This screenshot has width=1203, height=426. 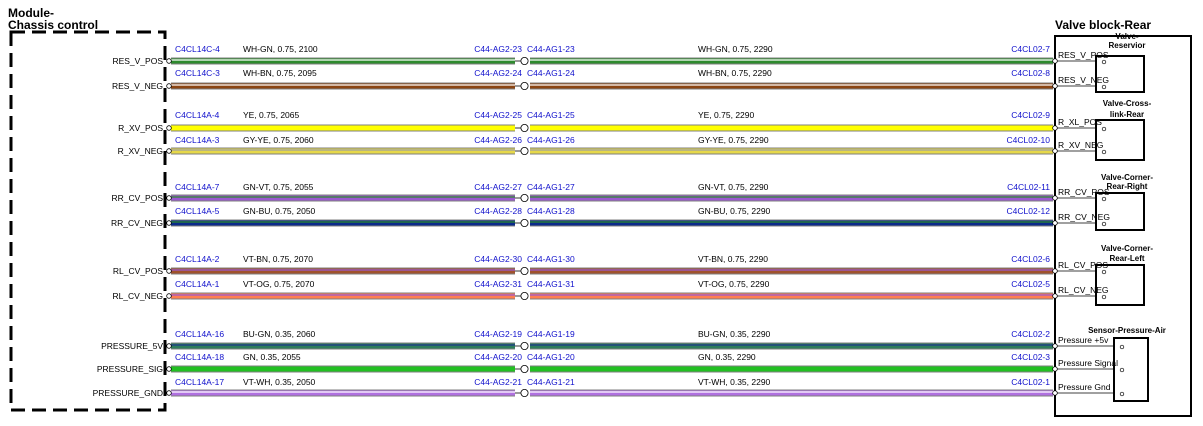 I want to click on splice-right-label: C44-AG1-30, so click(x=551, y=259).